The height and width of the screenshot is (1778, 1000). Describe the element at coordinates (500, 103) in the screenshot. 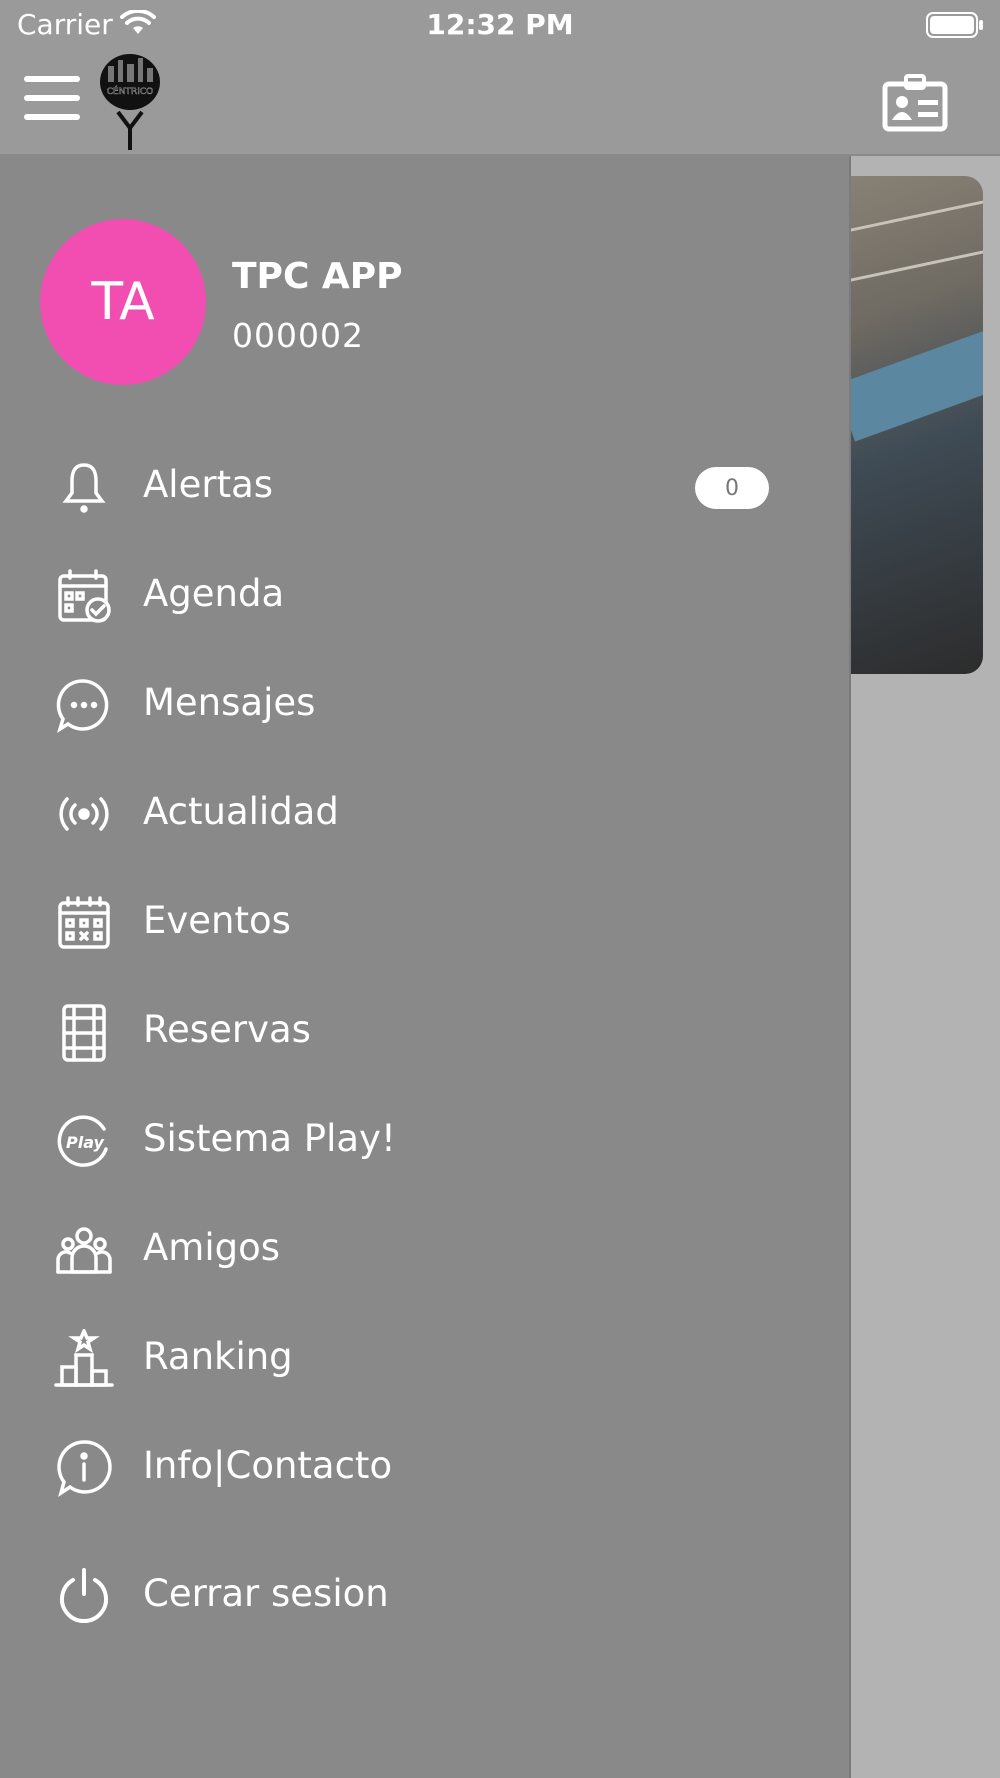

I see `app-header: CÉNTRICO PÁDEL` at that location.